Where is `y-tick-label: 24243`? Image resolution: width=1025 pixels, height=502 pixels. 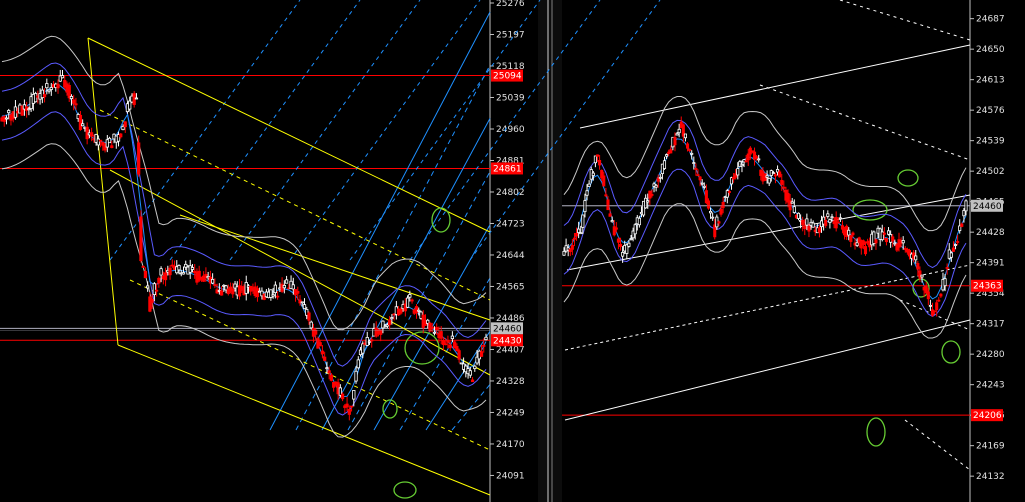
y-tick-label: 24243 is located at coordinates (990, 386).